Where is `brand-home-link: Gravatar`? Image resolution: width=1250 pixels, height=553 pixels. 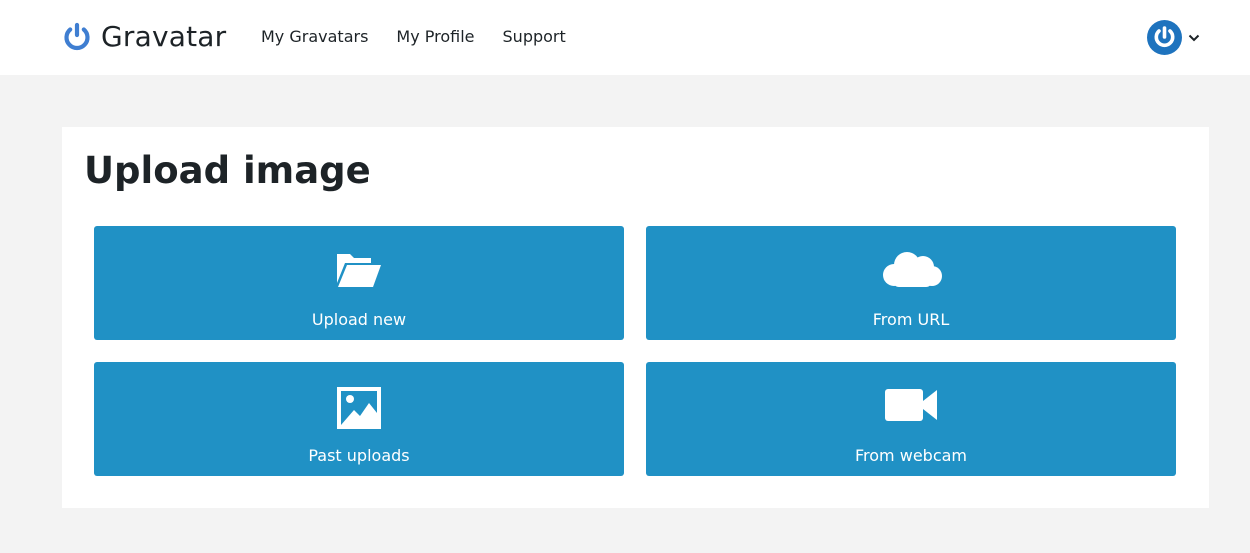
brand-home-link: Gravatar is located at coordinates (144, 36).